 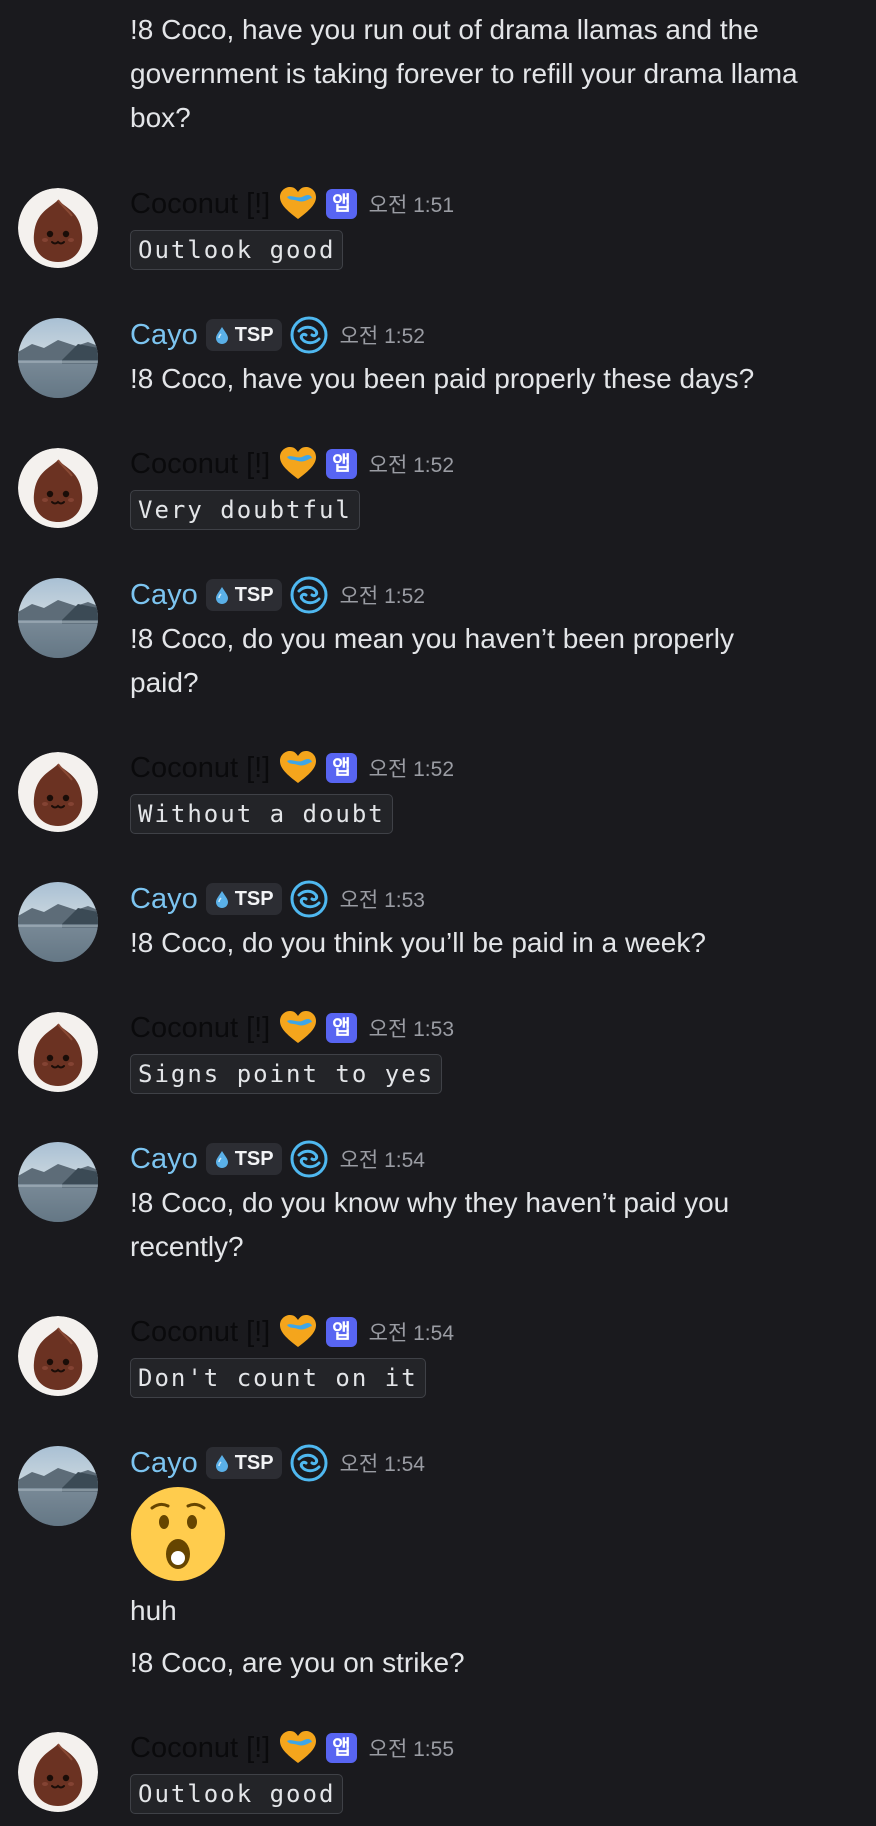 I want to click on message-header: Coconut [!] 앱 오전 1:51, so click(x=292, y=204).